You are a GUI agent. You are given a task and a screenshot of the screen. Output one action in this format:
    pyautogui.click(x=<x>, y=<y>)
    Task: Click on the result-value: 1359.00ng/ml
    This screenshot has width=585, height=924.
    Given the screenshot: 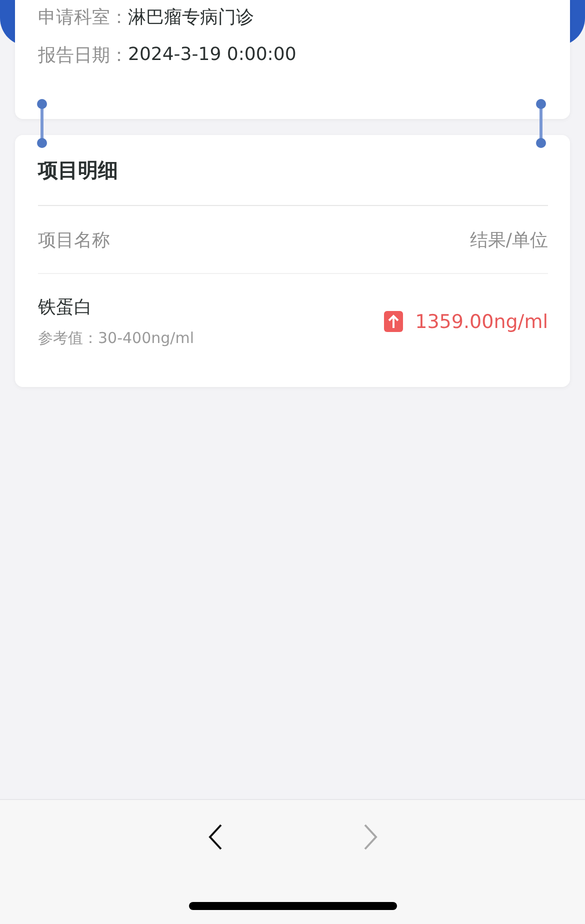 What is the action you would take?
    pyautogui.click(x=481, y=321)
    